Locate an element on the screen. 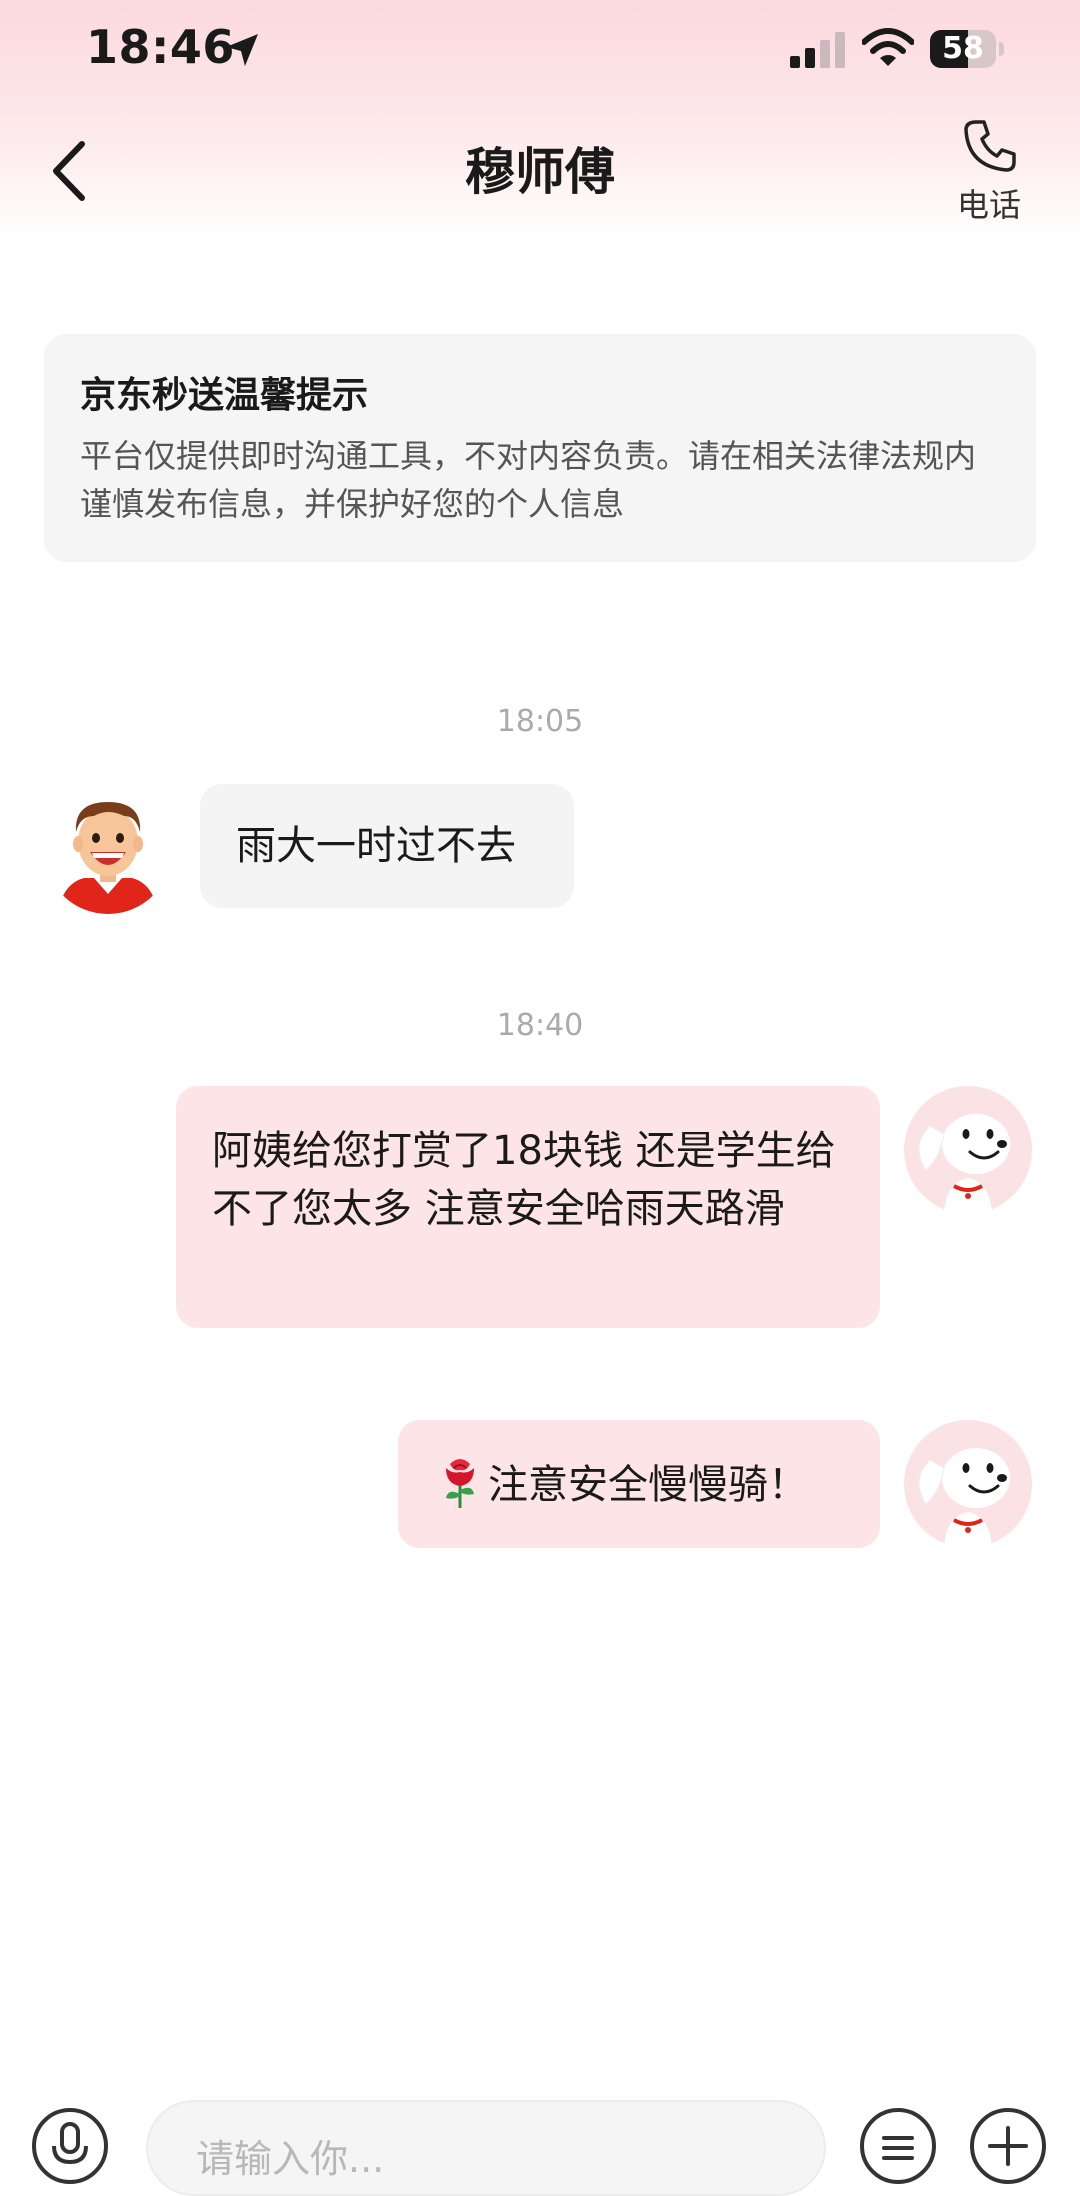 Image resolution: width=1080 pixels, height=2196 pixels. message-timestamp: 18:05 is located at coordinates (540, 721).